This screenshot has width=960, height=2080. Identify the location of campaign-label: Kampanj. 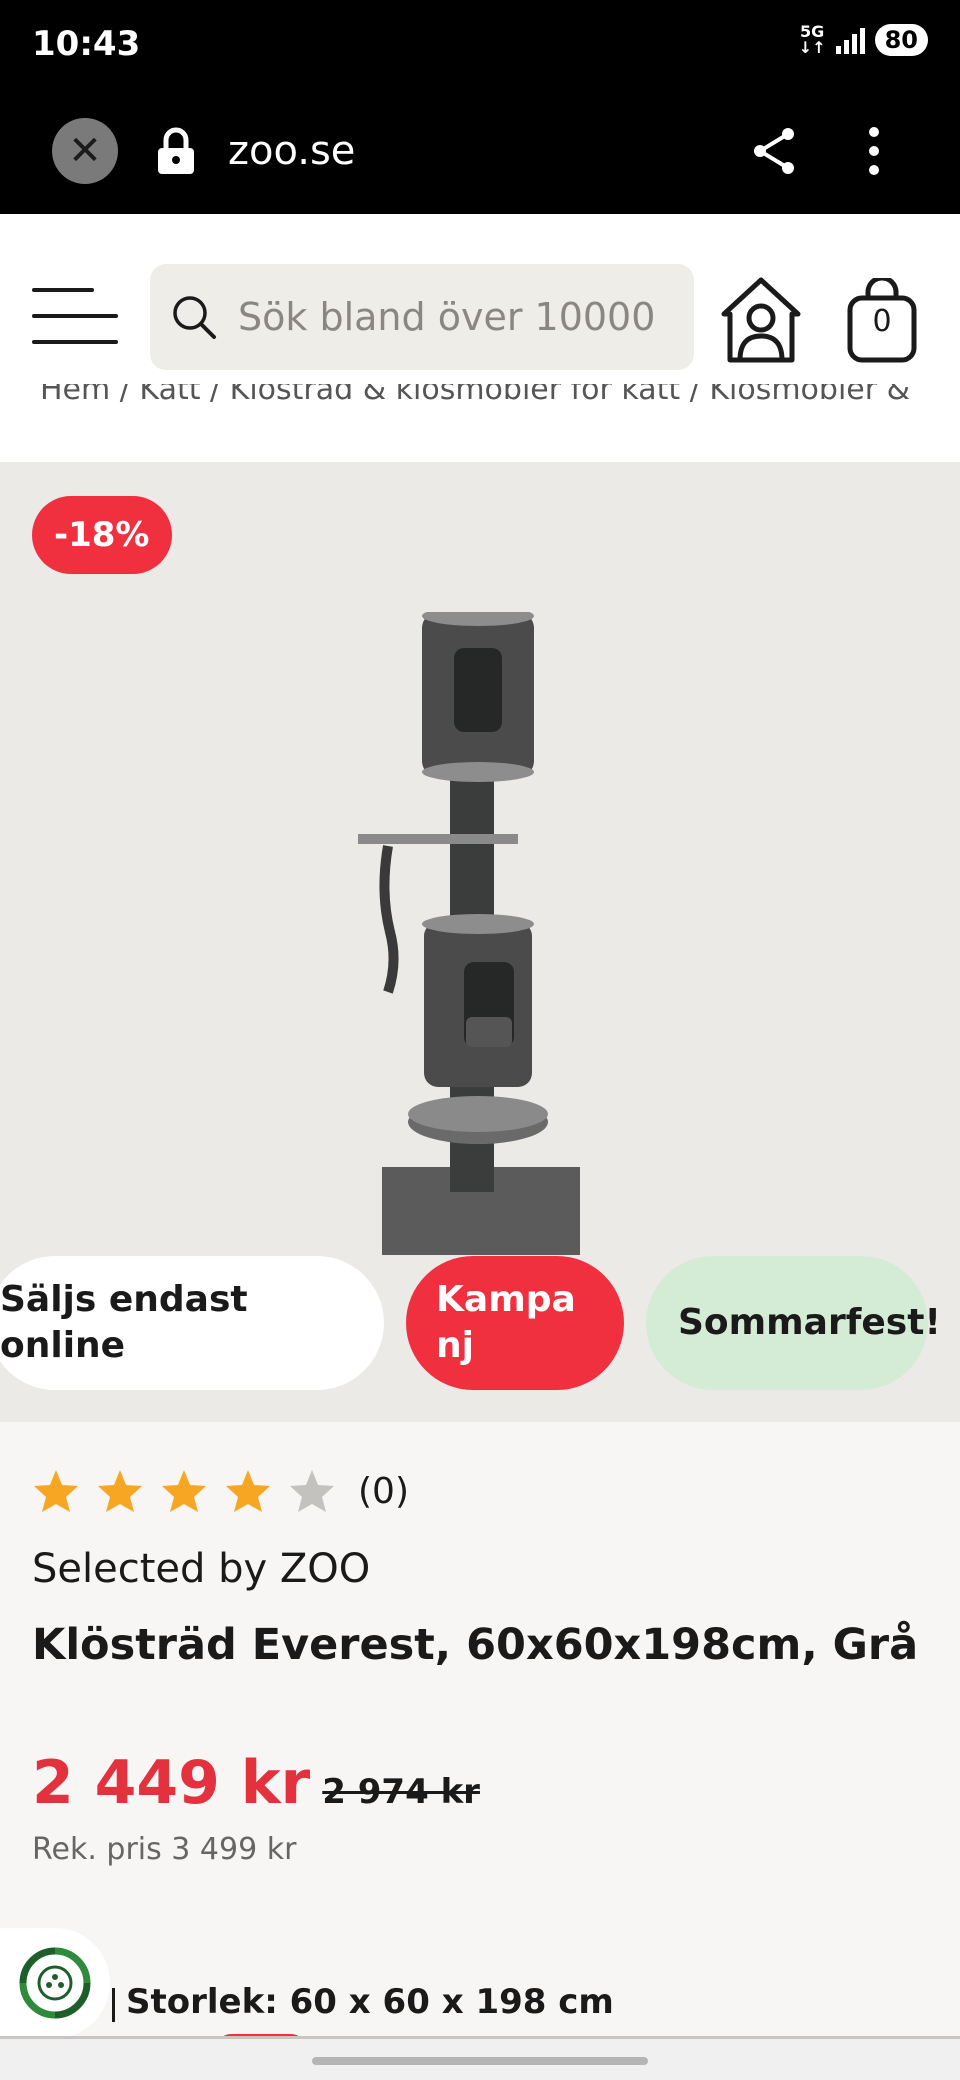
(506, 1322).